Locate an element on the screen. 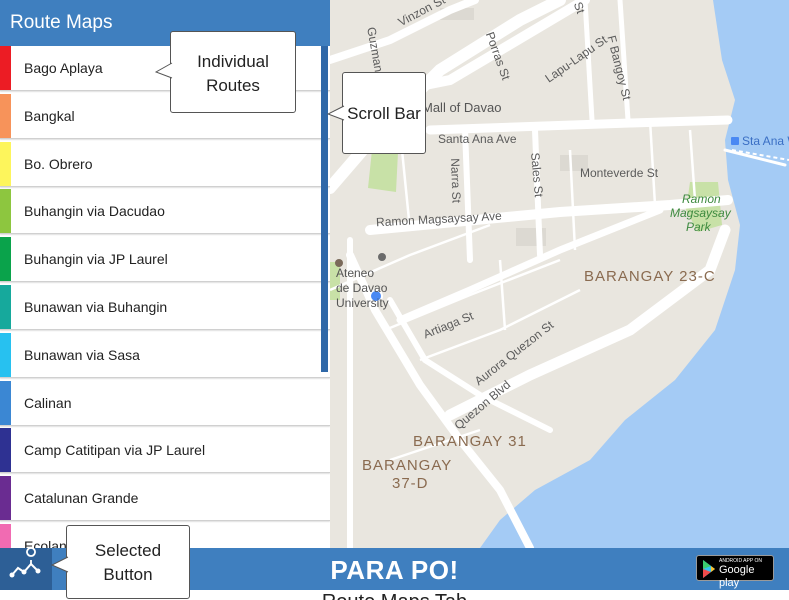  google-play-badge: ANDROID APP ON Google play is located at coordinates (735, 572).